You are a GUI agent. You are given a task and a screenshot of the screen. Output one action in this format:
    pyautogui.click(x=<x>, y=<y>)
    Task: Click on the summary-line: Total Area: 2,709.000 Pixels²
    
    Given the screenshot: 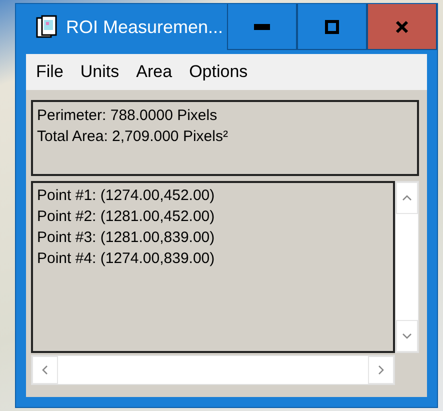 What is the action you would take?
    pyautogui.click(x=133, y=137)
    